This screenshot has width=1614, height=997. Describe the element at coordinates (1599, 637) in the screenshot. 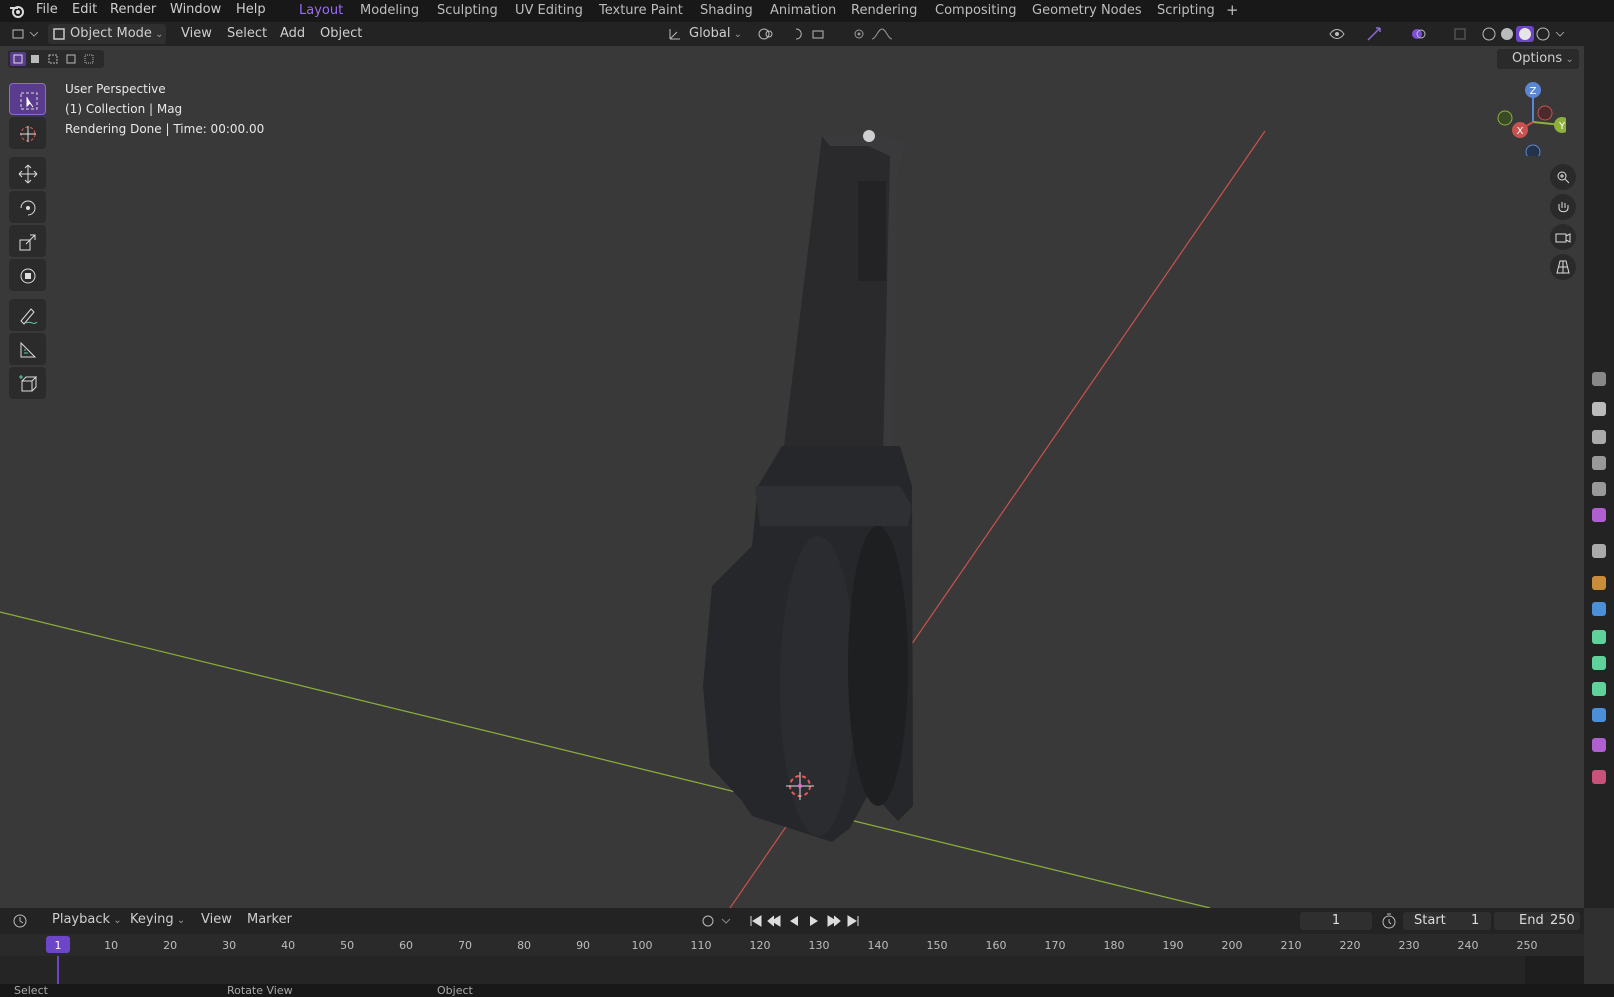

I see `particles-properties-icon` at that location.